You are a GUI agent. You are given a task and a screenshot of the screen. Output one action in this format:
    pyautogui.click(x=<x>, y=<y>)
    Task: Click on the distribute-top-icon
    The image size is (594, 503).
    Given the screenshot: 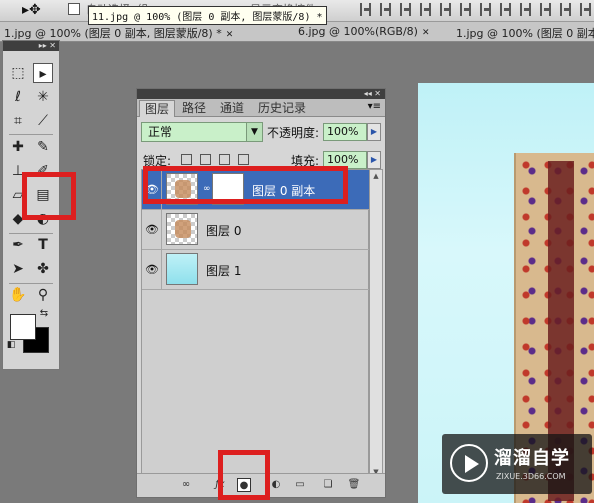 What is the action you would take?
    pyautogui.click(x=485, y=9)
    